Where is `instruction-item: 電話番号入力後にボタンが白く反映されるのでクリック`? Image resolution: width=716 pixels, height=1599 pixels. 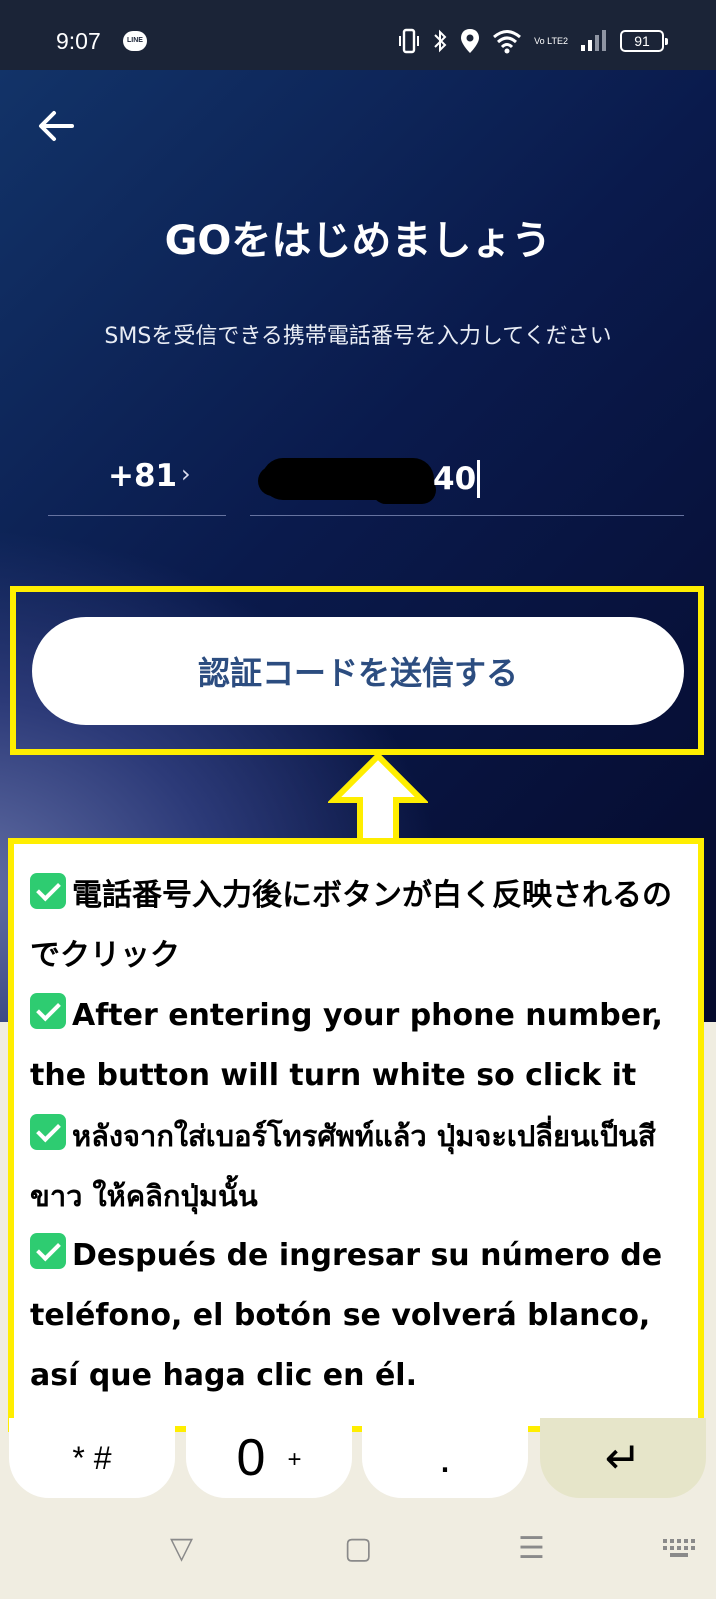
instruction-item: 電話番号入力後にボタンが白く反映されるのでクリック is located at coordinates (359, 926).